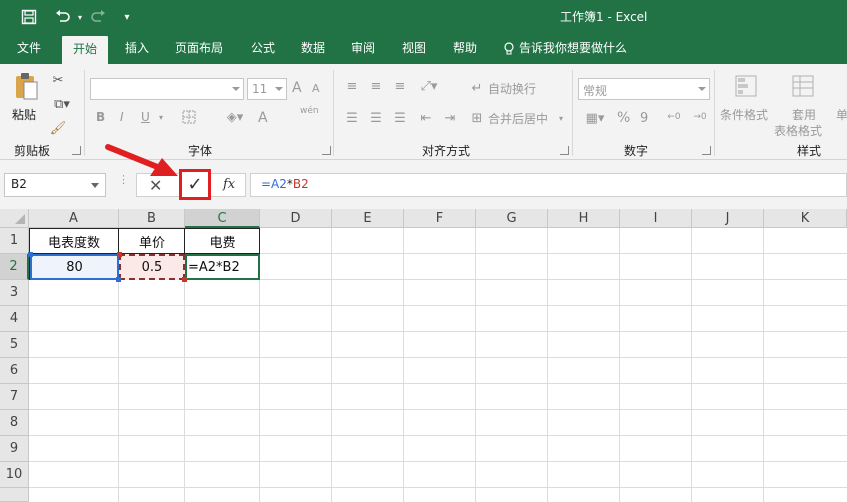 Image resolution: width=847 pixels, height=502 pixels. I want to click on row-header-7: 7, so click(14, 397).